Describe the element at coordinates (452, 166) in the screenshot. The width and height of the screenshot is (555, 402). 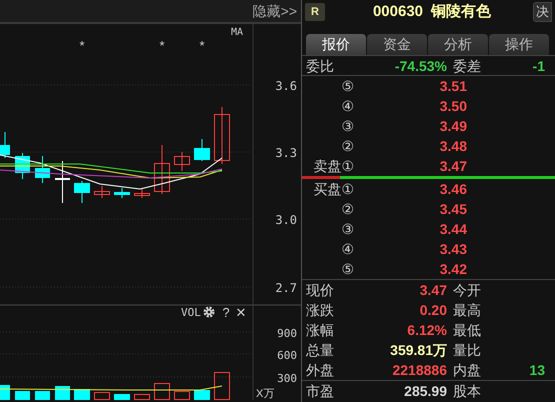
I see `order-price: 3.47` at that location.